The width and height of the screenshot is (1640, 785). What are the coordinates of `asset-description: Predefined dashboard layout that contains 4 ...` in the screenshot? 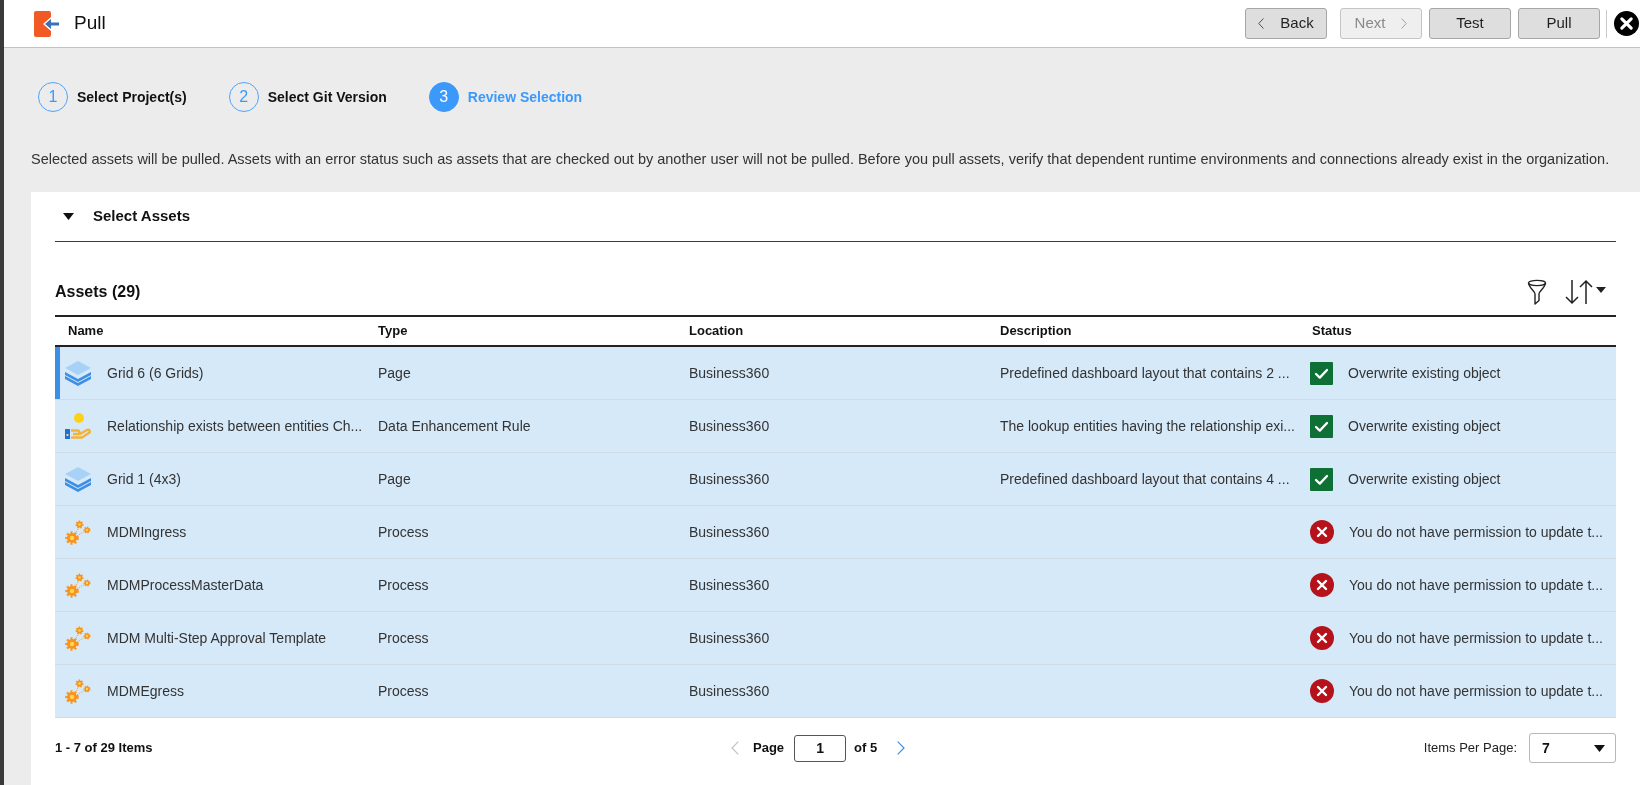 It's located at (1145, 478).